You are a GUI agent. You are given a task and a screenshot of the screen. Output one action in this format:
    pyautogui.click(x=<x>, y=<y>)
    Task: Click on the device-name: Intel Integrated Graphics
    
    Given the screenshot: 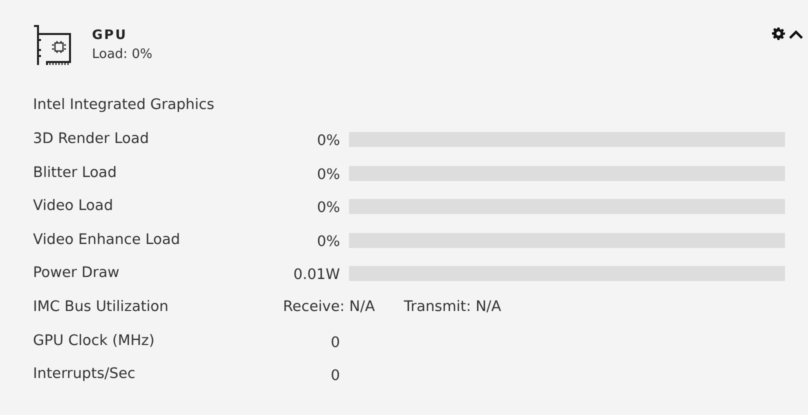 What is the action you would take?
    pyautogui.click(x=123, y=105)
    